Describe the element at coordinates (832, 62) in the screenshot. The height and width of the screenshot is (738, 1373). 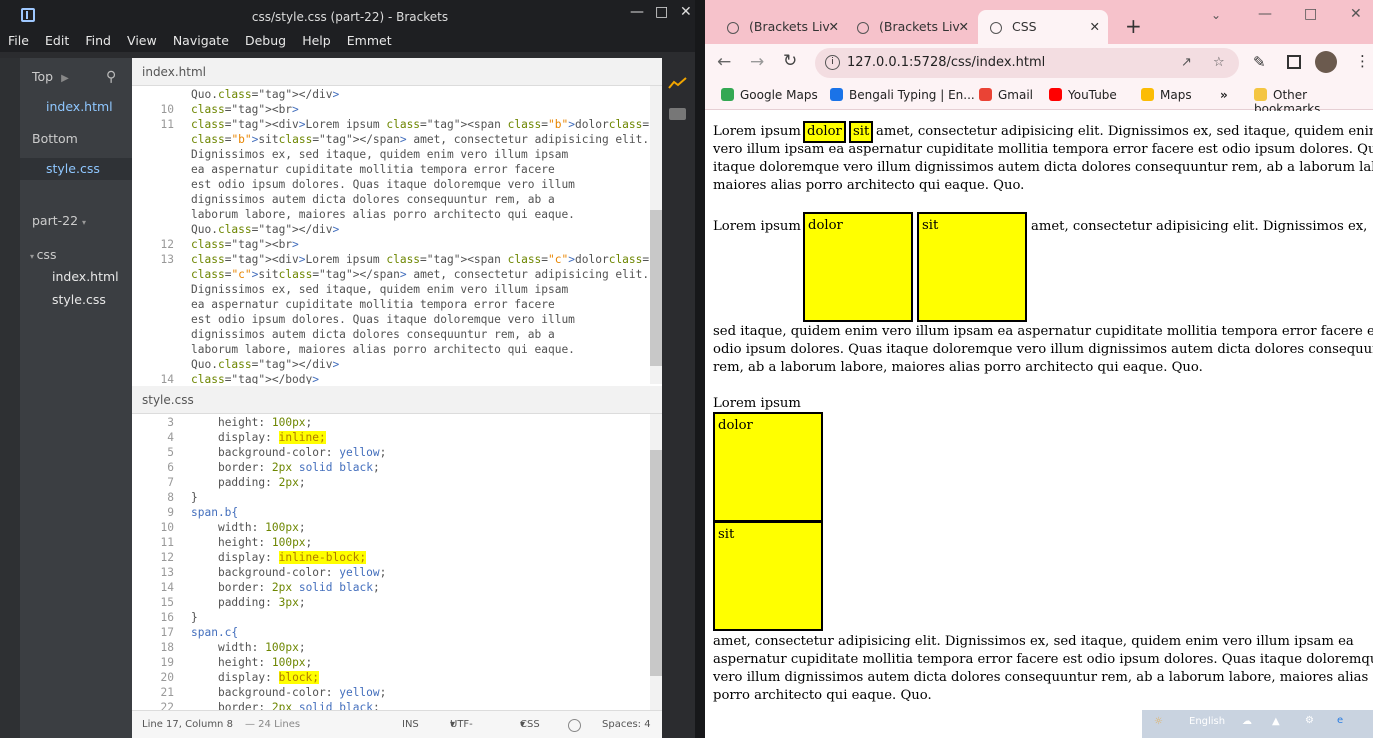
I see `site-info-icon: i` at that location.